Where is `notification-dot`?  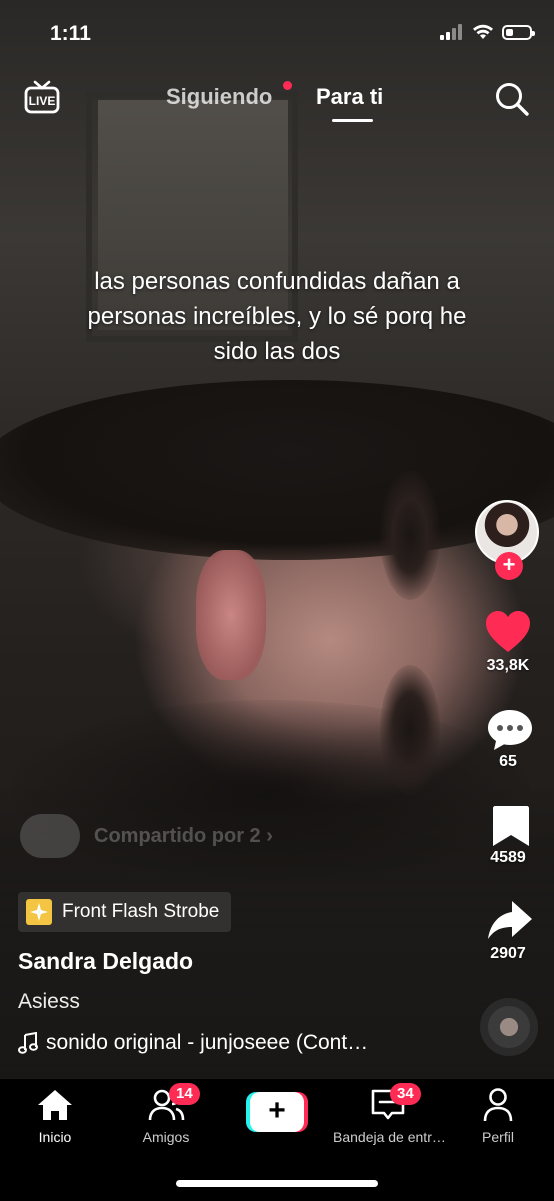
notification-dot is located at coordinates (287, 85).